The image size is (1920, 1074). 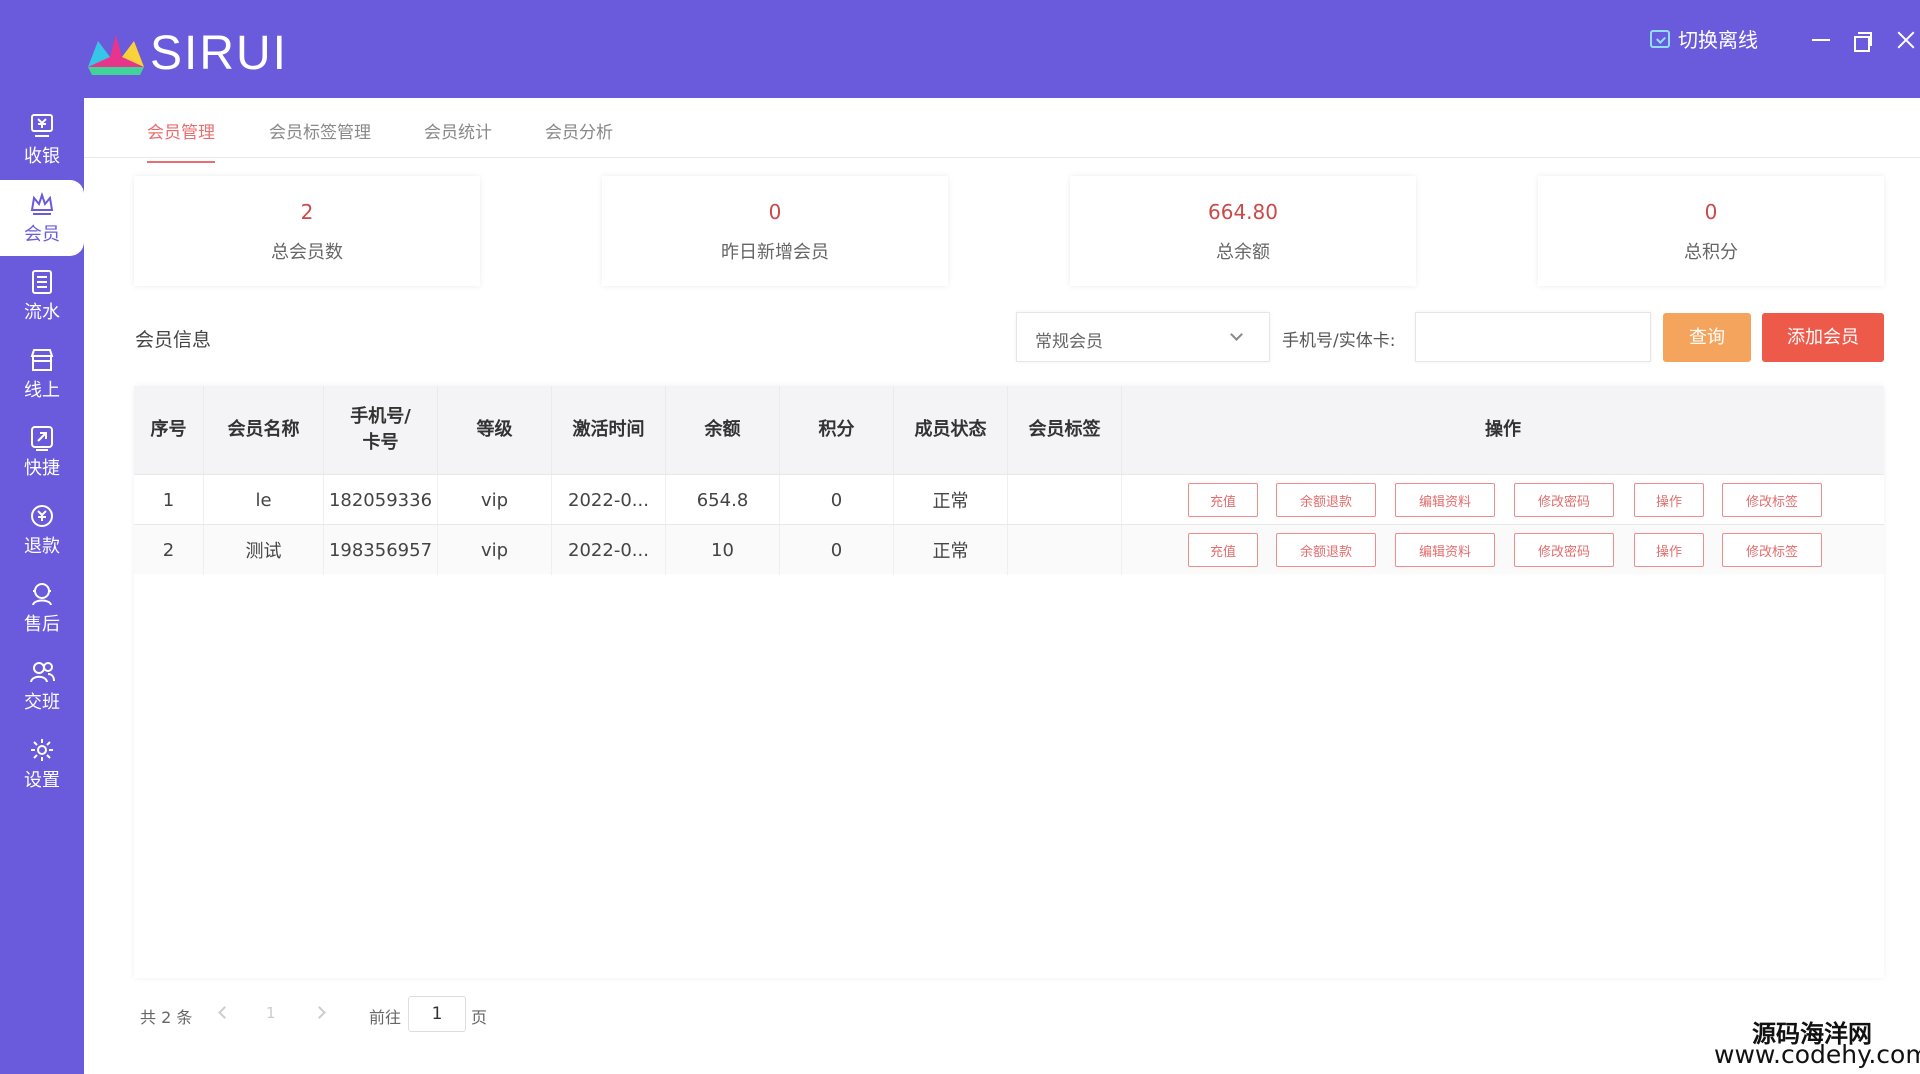 What do you see at coordinates (181, 140) in the screenshot?
I see `tab-member-management: 会员管理` at bounding box center [181, 140].